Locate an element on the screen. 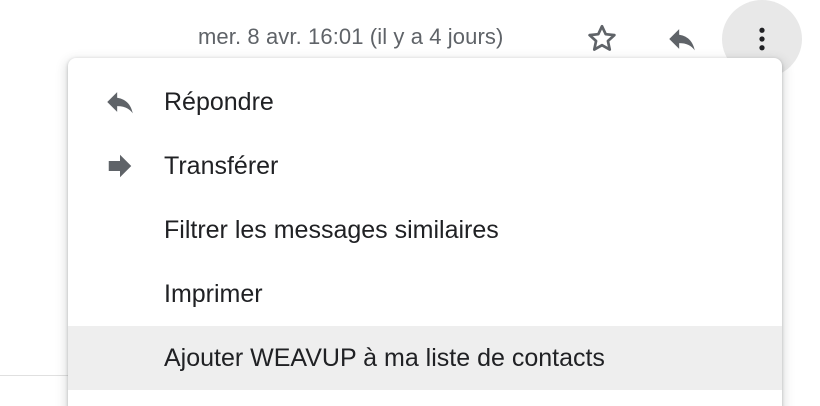 Image resolution: width=820 pixels, height=406 pixels. star-outline-icon is located at coordinates (602, 37).